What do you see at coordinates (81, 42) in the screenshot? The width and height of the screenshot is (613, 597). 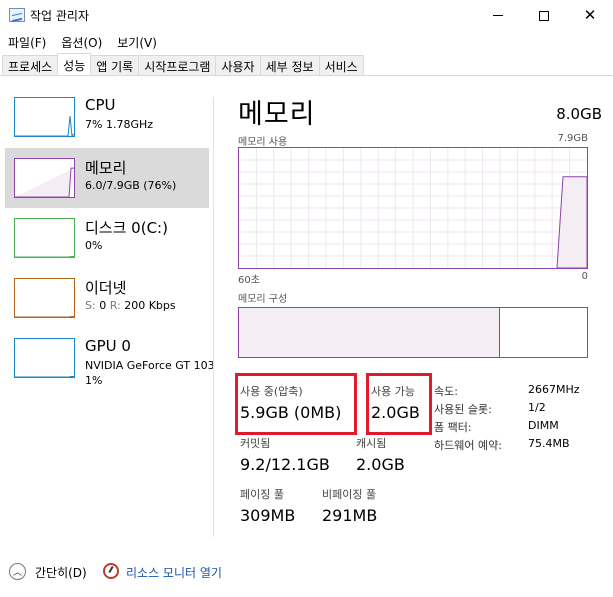 I see `menu-options: 옵션(O)` at bounding box center [81, 42].